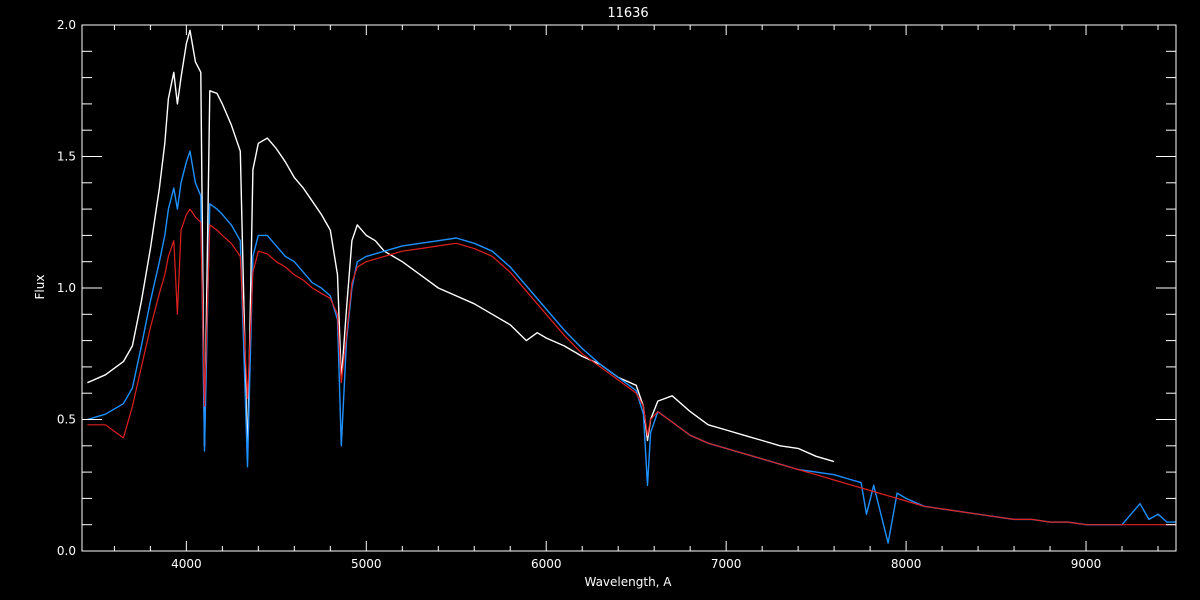 The width and height of the screenshot is (1200, 600). Describe the element at coordinates (546, 564) in the screenshot. I see `x-tick-label: 6000` at that location.